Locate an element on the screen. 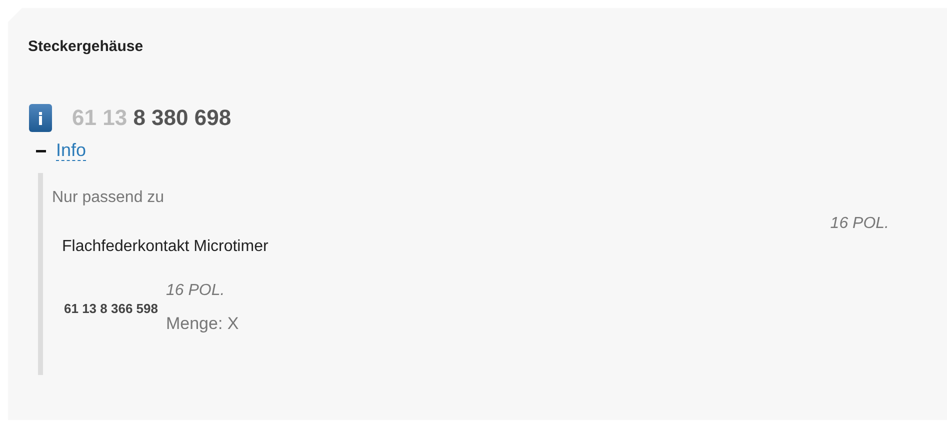 The width and height of the screenshot is (947, 428). part-number: 61 13 8 380 698 is located at coordinates (152, 118).